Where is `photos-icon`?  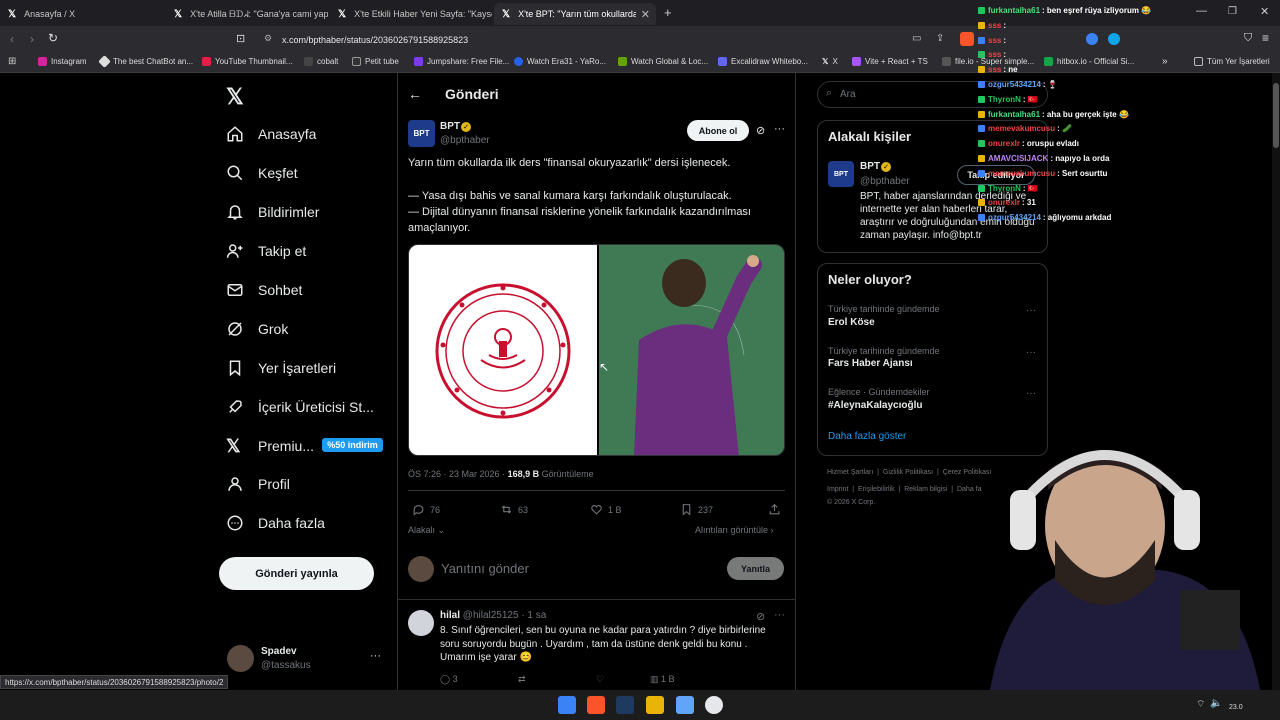 photos-icon is located at coordinates (685, 705).